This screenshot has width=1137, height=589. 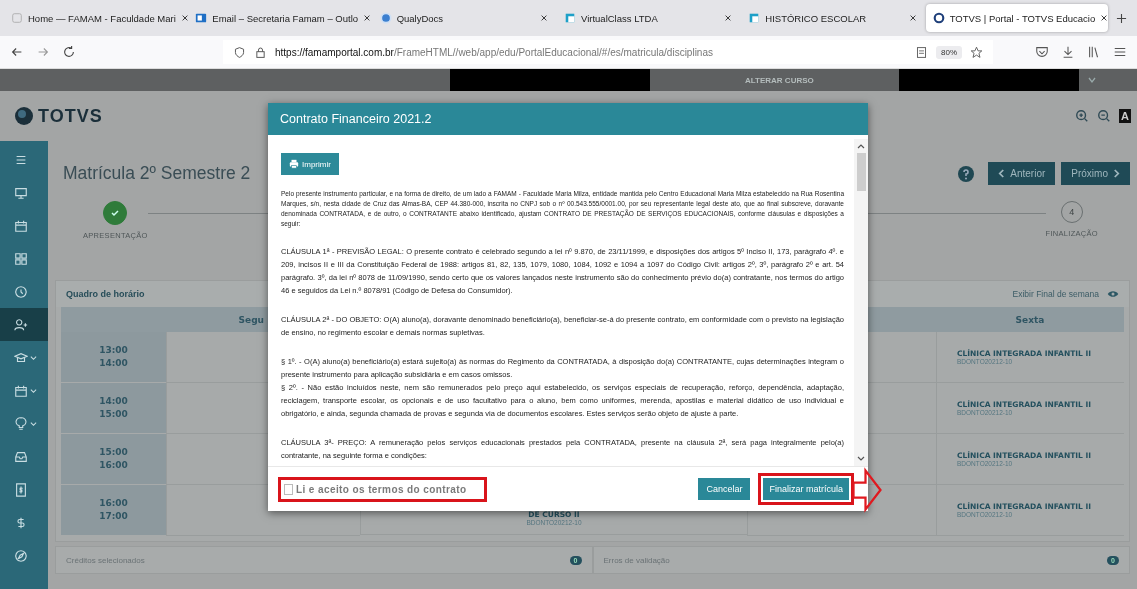 What do you see at coordinates (1091, 80) in the screenshot?
I see `caret-icon` at bounding box center [1091, 80].